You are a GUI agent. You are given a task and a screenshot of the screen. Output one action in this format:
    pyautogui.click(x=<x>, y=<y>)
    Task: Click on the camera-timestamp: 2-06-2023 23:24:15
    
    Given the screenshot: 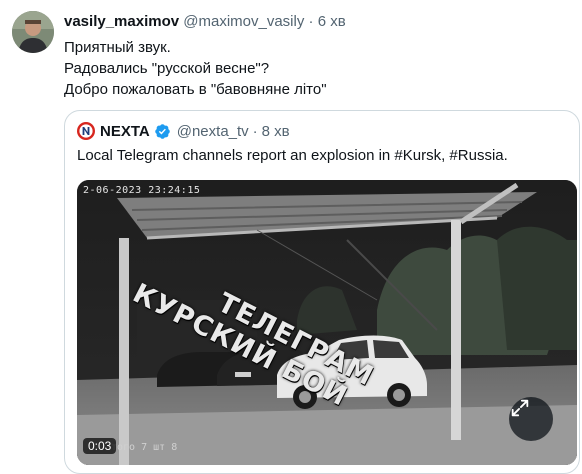 What is the action you would take?
    pyautogui.click(x=142, y=190)
    